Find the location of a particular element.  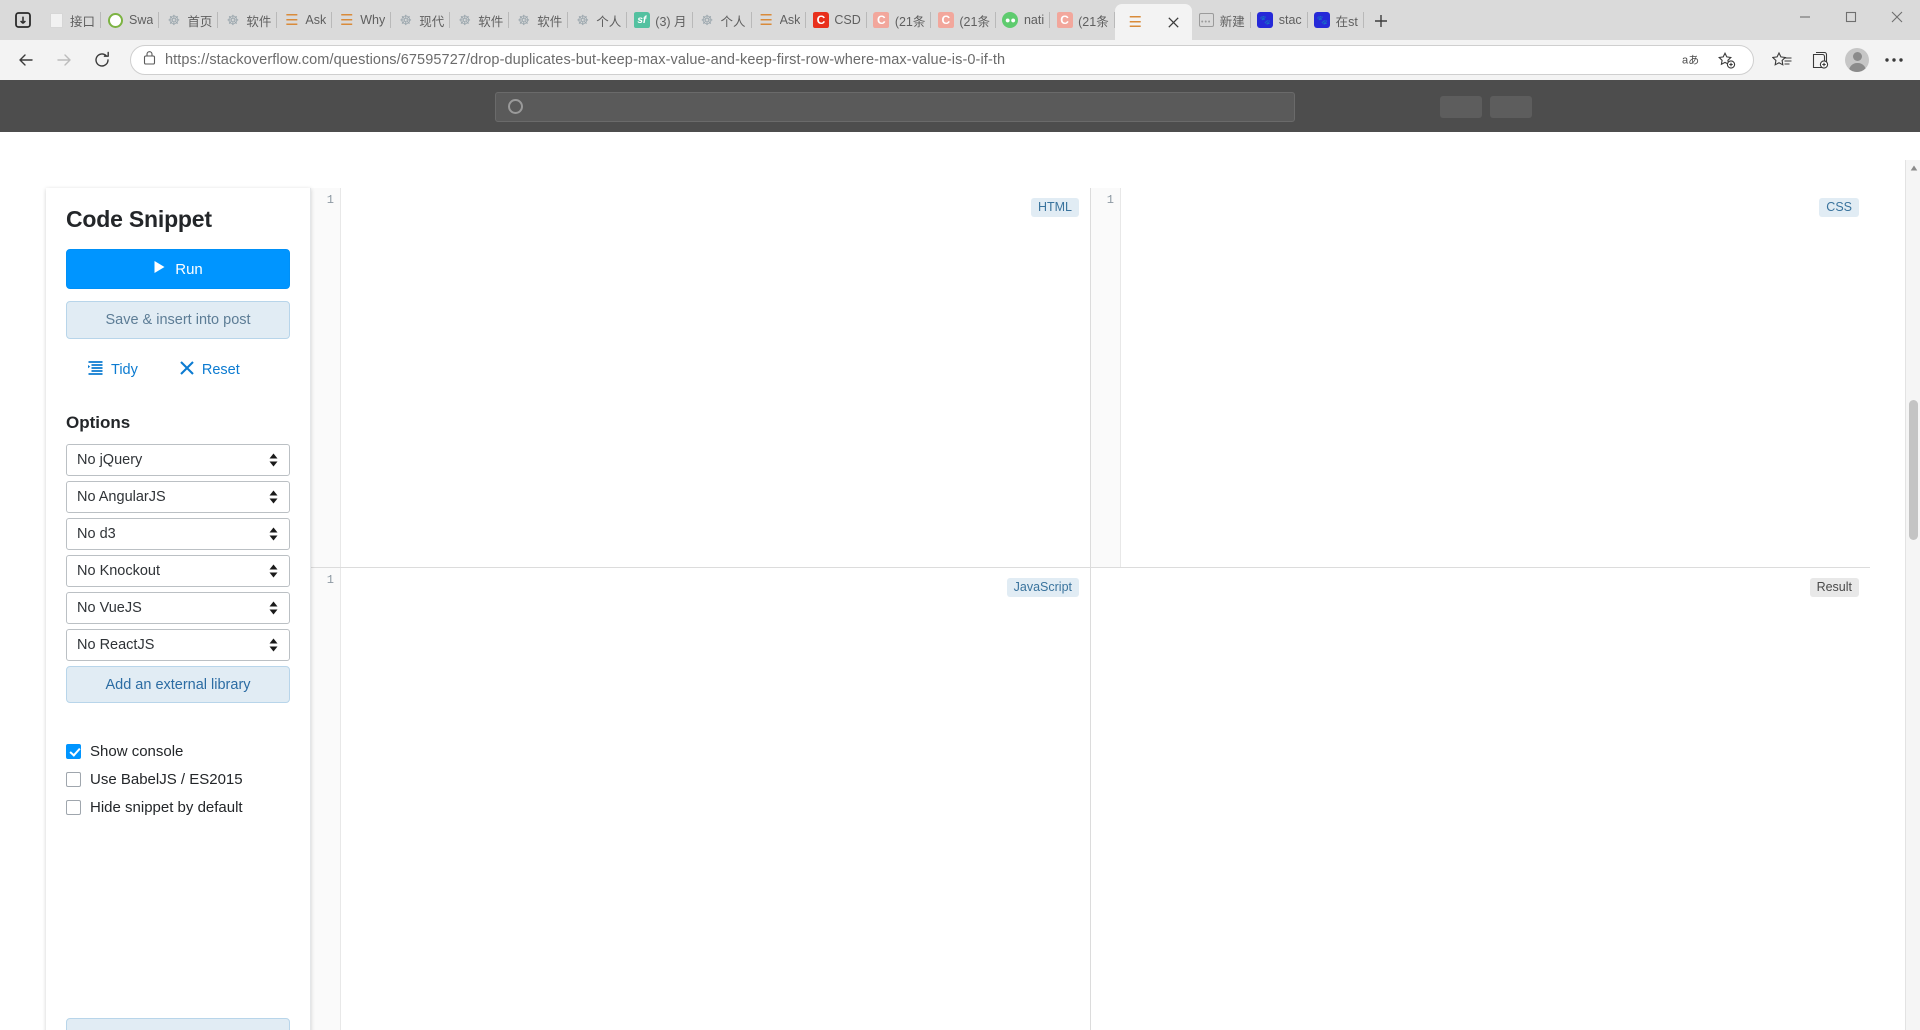

select-vuejs: No VueJS is located at coordinates (178, 608).